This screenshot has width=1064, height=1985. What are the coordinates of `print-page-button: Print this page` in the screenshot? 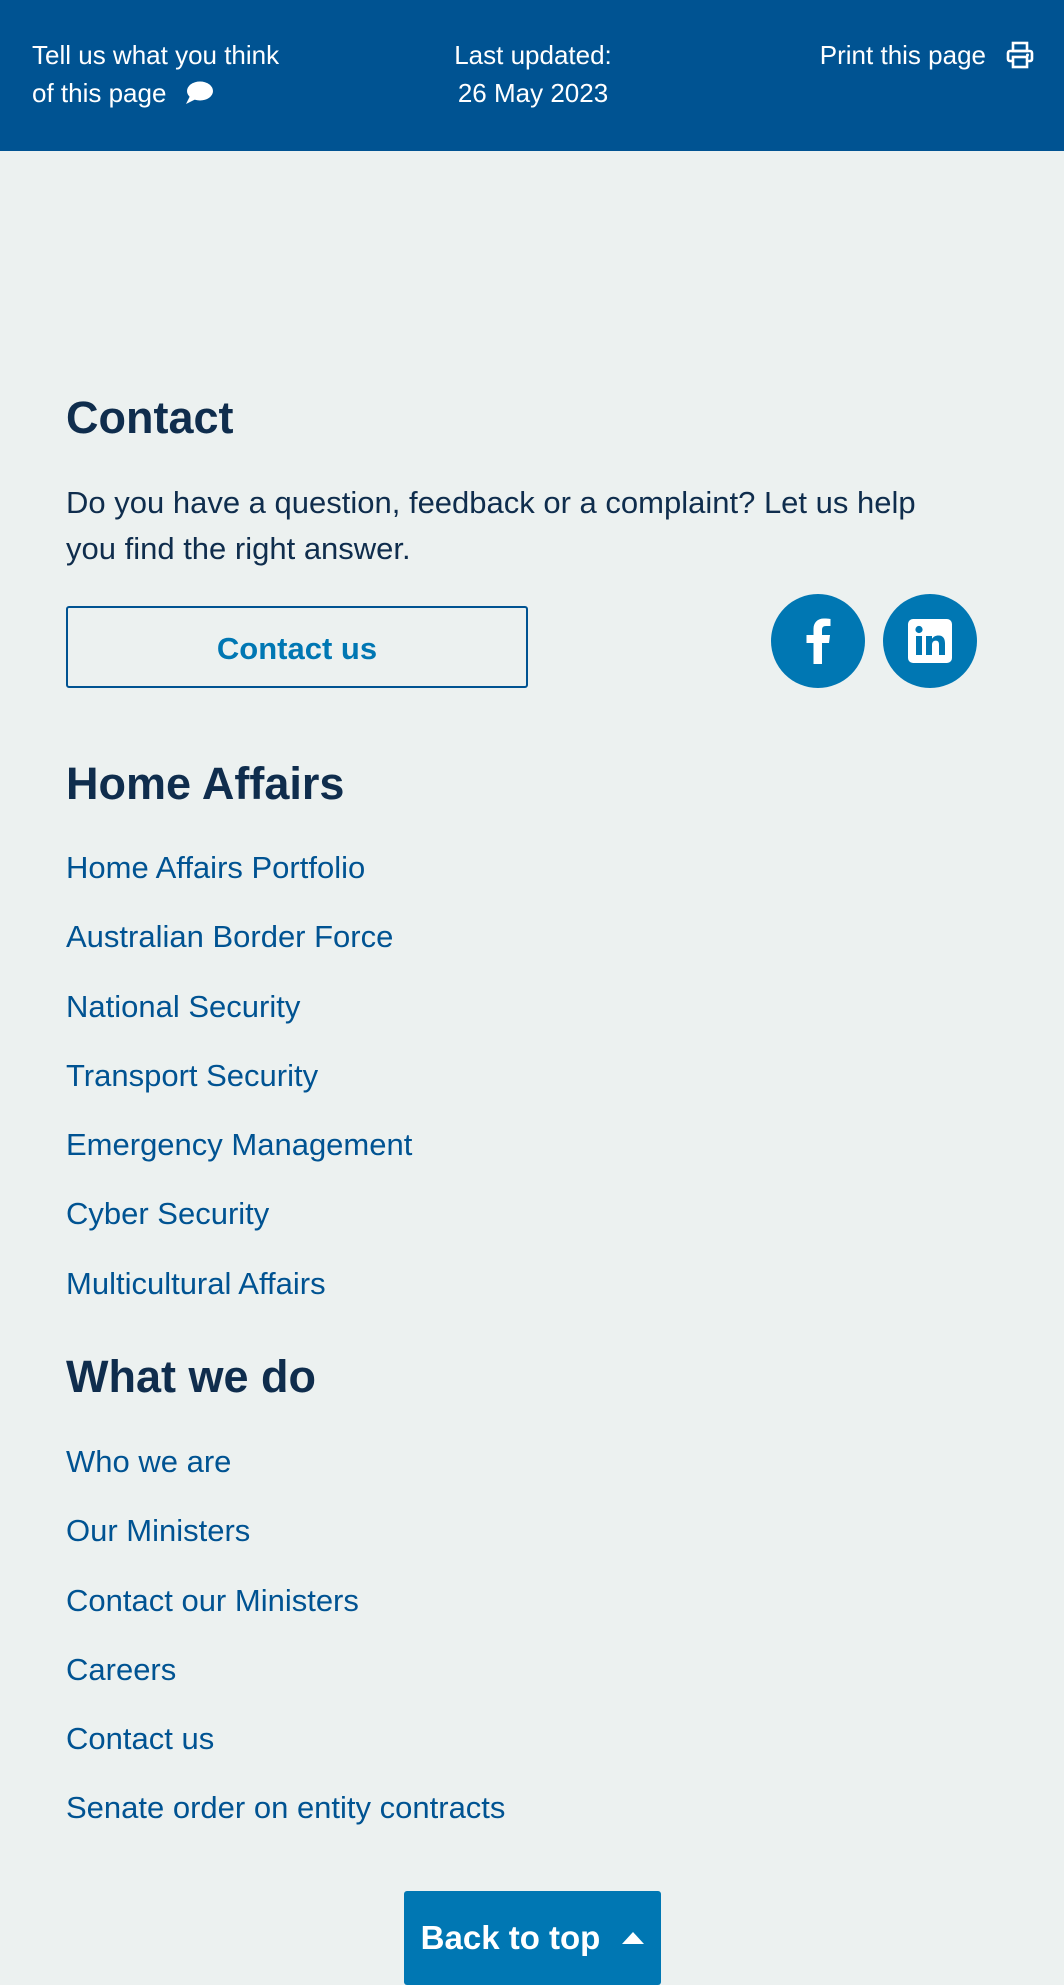 It's located at (927, 55).